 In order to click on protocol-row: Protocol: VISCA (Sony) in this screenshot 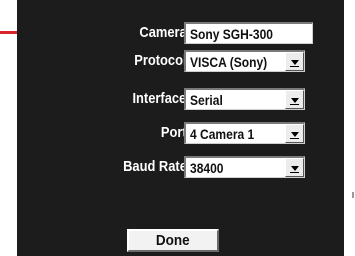, I will do `click(180, 61)`.